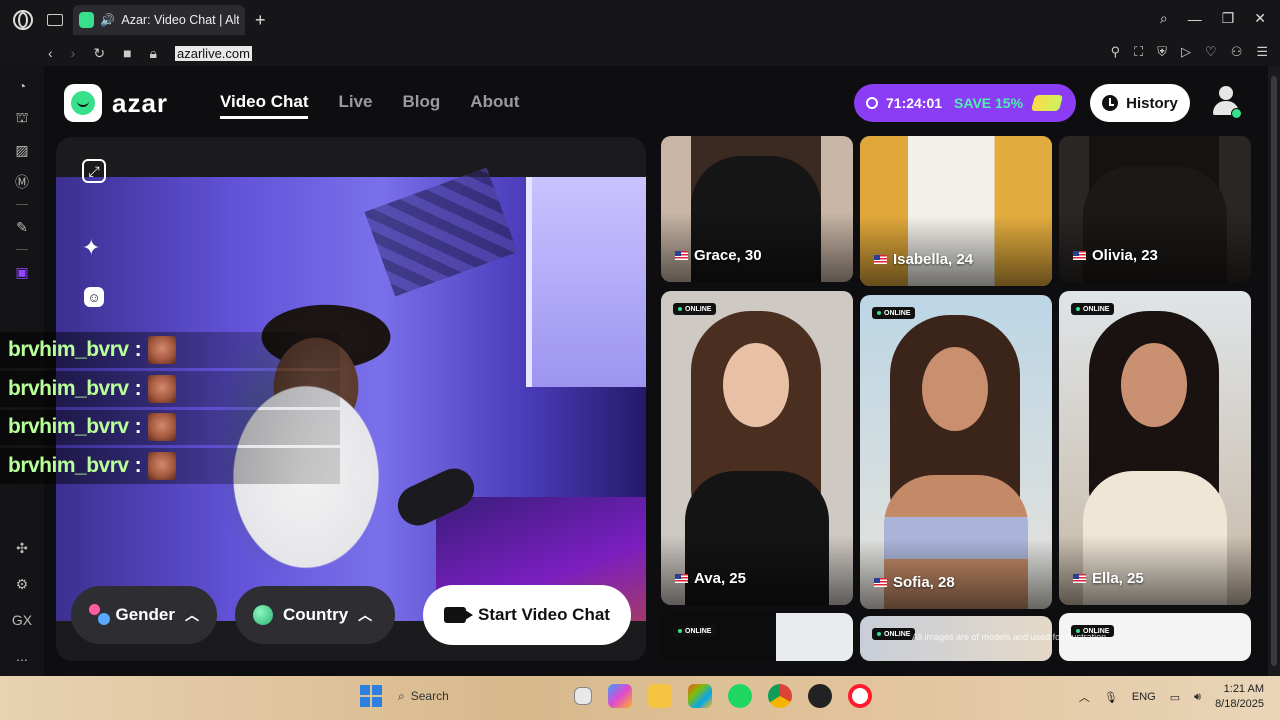 This screenshot has height=720, width=1280. Describe the element at coordinates (144, 615) in the screenshot. I see `gender-filter-button: Gender ︿` at that location.